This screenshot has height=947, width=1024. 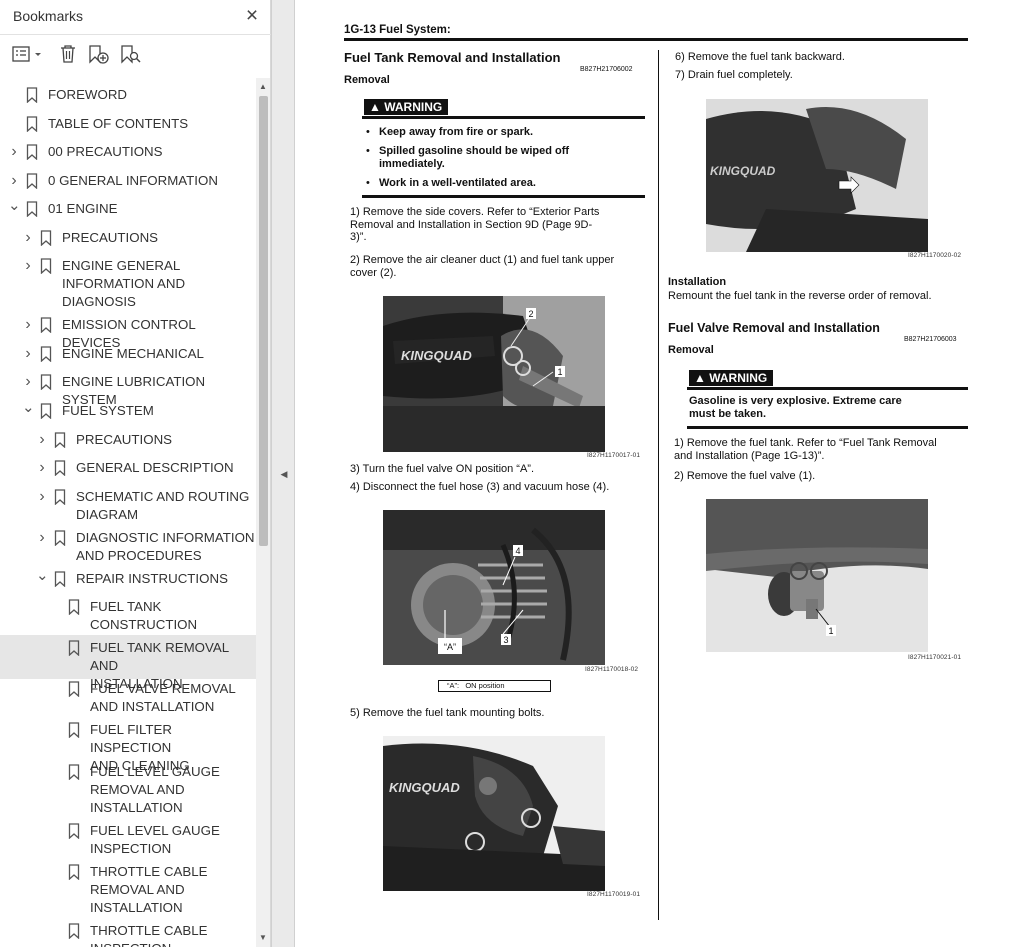 I want to click on panel-splitter: ◀, so click(x=283, y=473).